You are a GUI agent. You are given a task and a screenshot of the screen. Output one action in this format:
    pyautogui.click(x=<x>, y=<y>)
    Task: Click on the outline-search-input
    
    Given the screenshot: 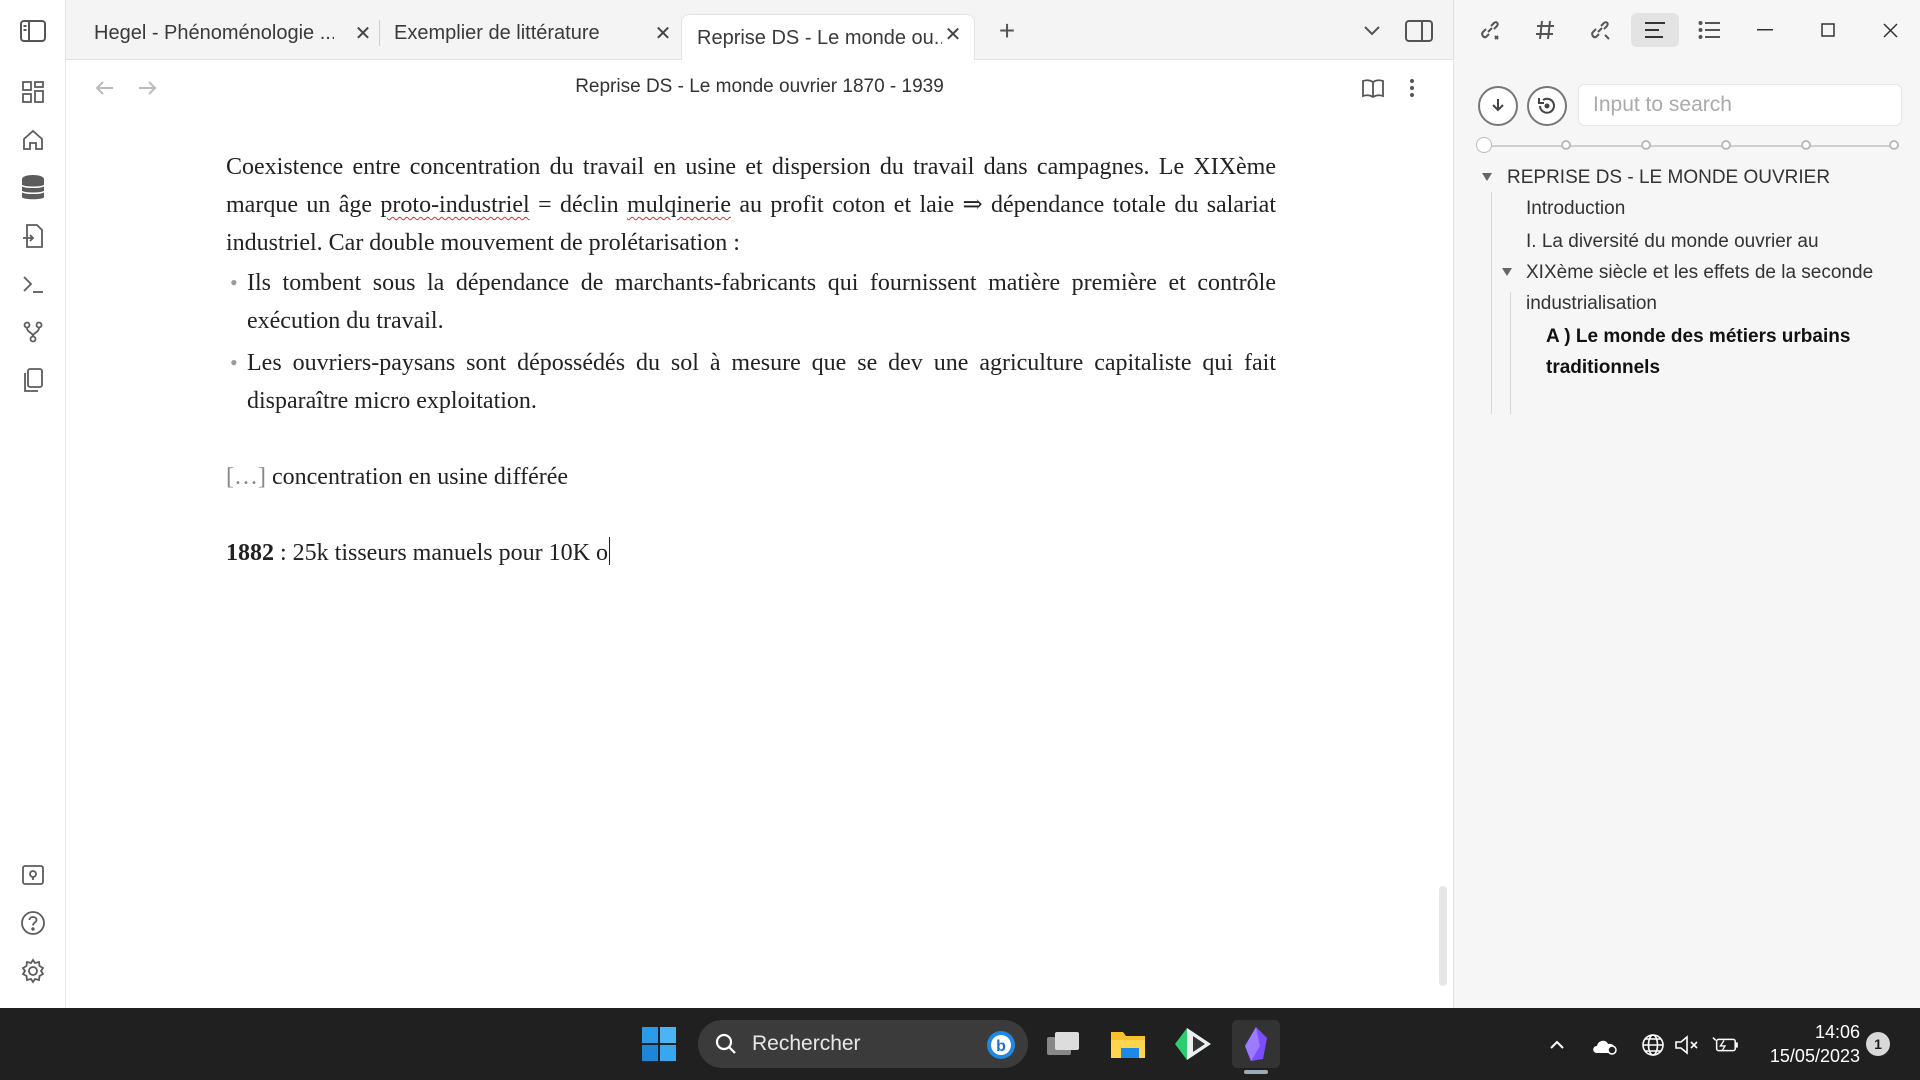 What is the action you would take?
    pyautogui.click(x=1740, y=105)
    